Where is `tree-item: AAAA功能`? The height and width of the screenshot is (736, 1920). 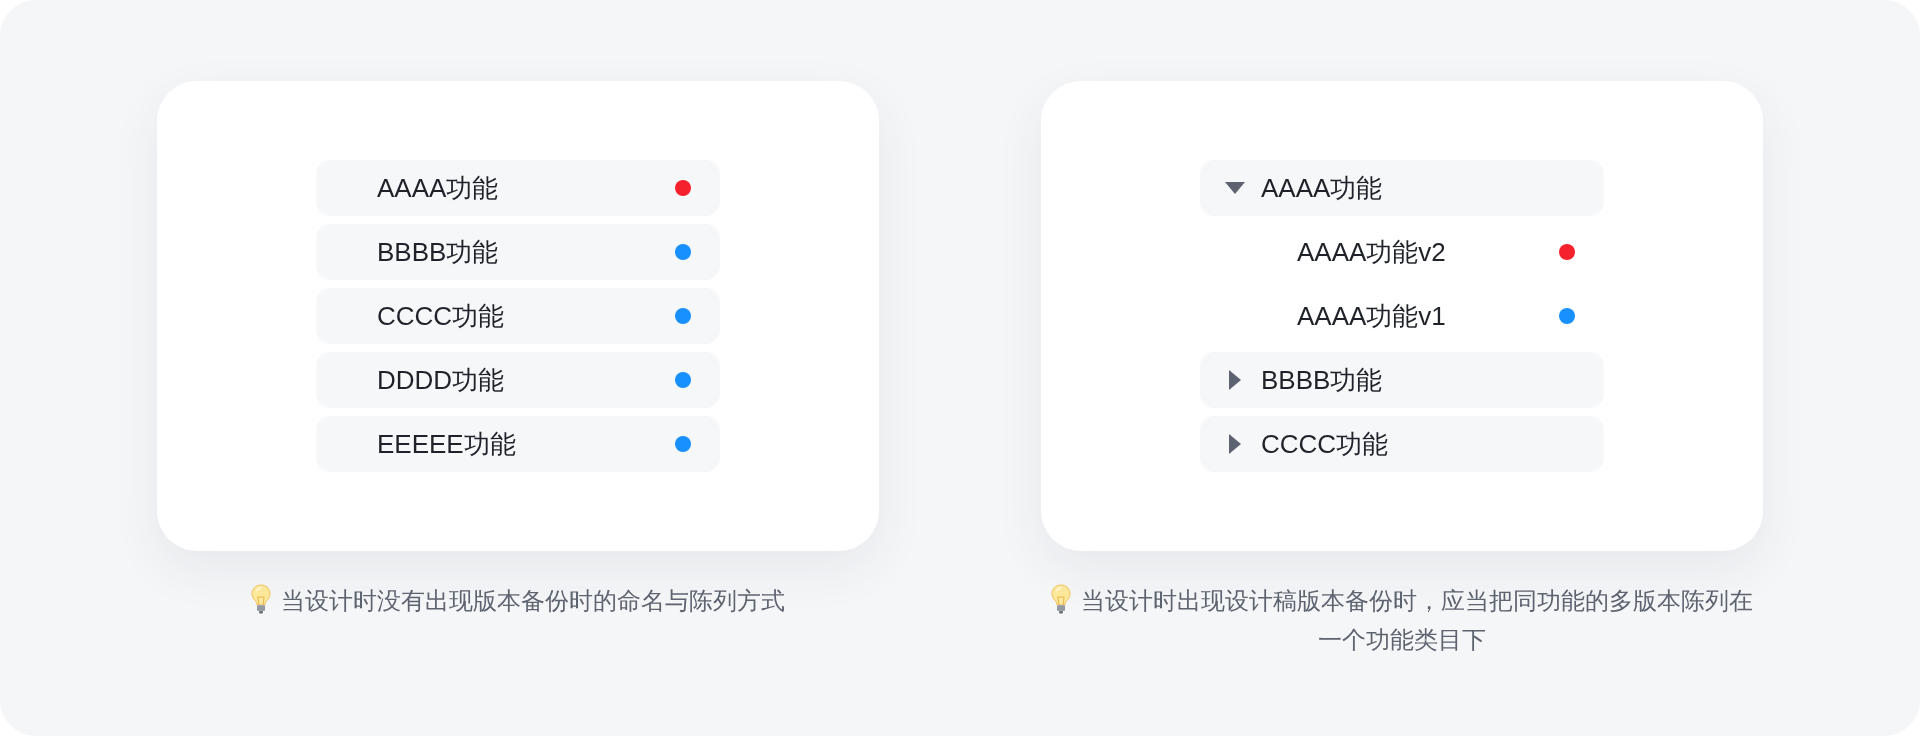 tree-item: AAAA功能 is located at coordinates (1402, 188).